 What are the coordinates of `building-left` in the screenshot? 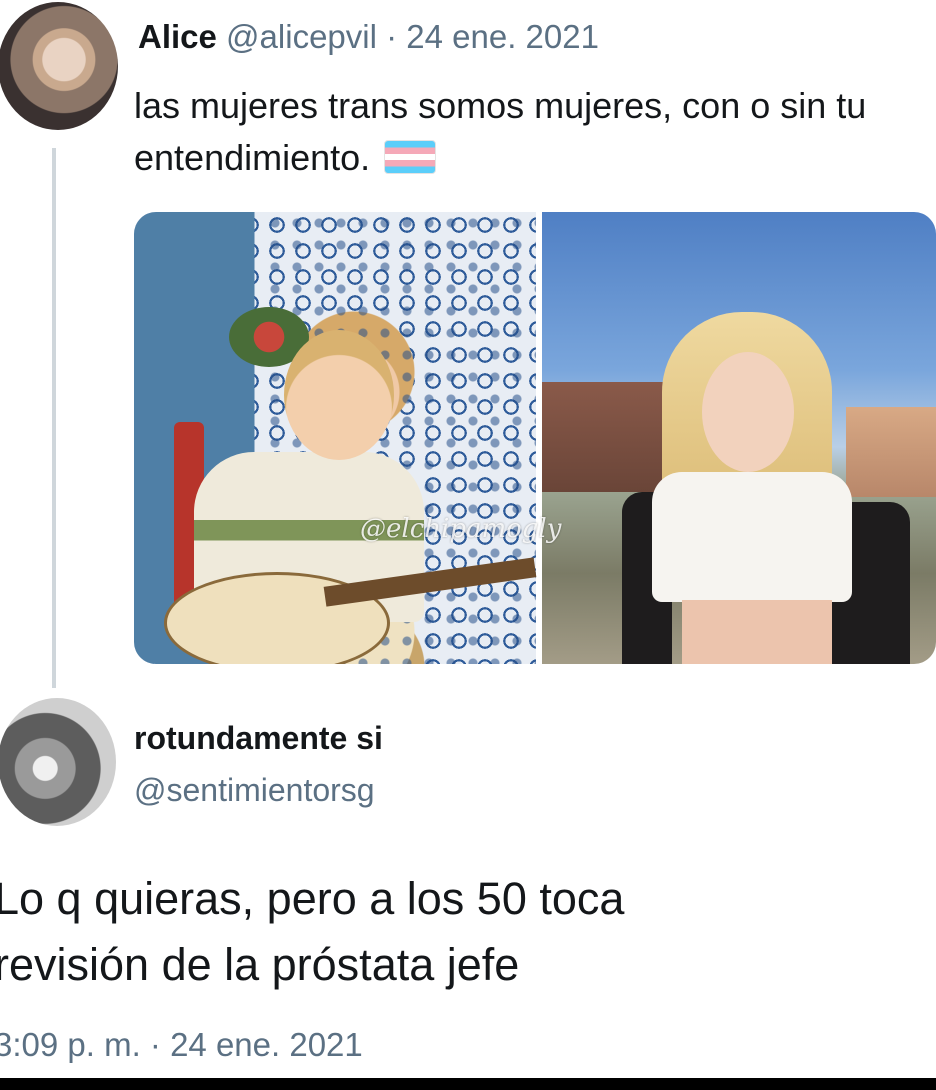 It's located at (607, 437).